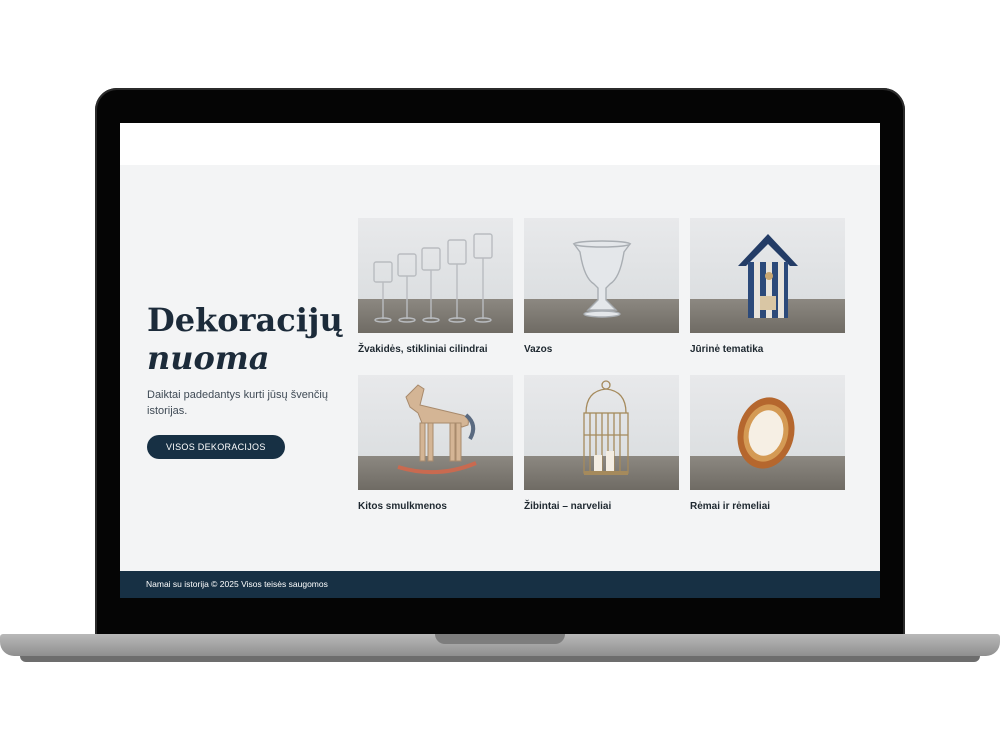  Describe the element at coordinates (601, 432) in the screenshot. I see `birdcage-lantern-image` at that location.